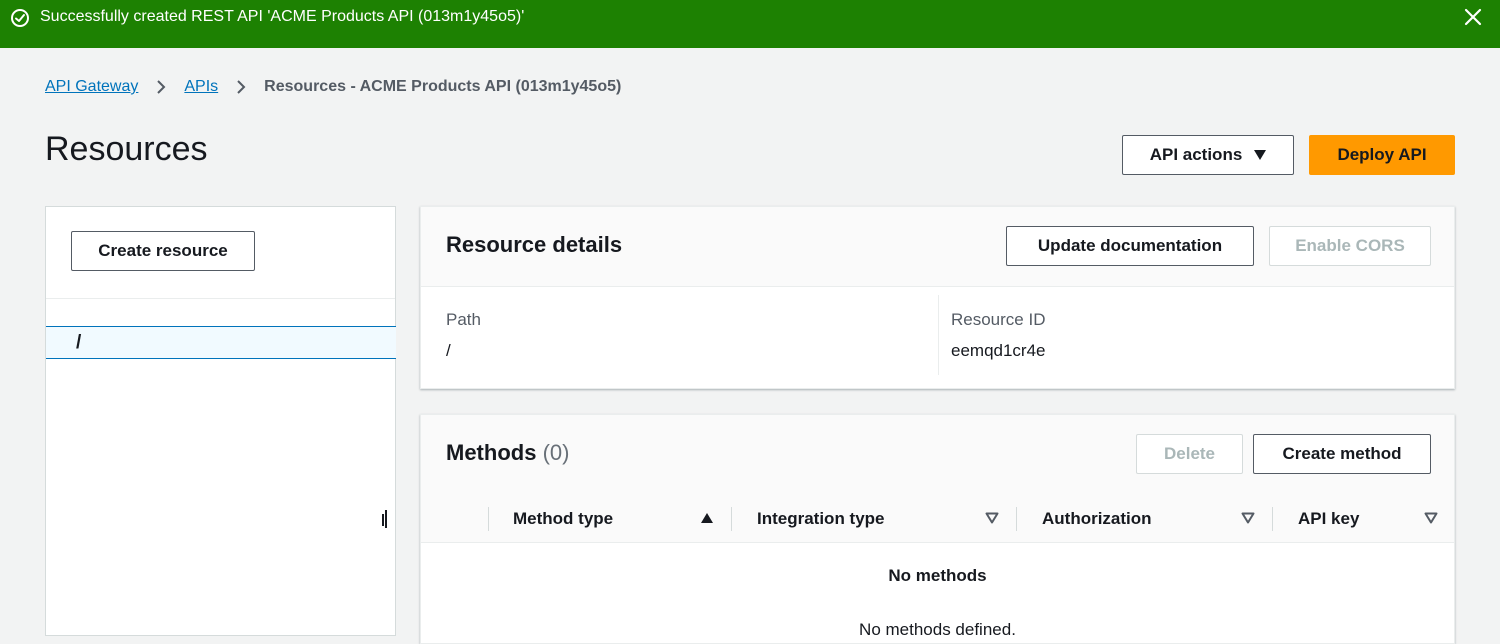 The image size is (1500, 644). I want to click on methods-title: Methods (0), so click(507, 453).